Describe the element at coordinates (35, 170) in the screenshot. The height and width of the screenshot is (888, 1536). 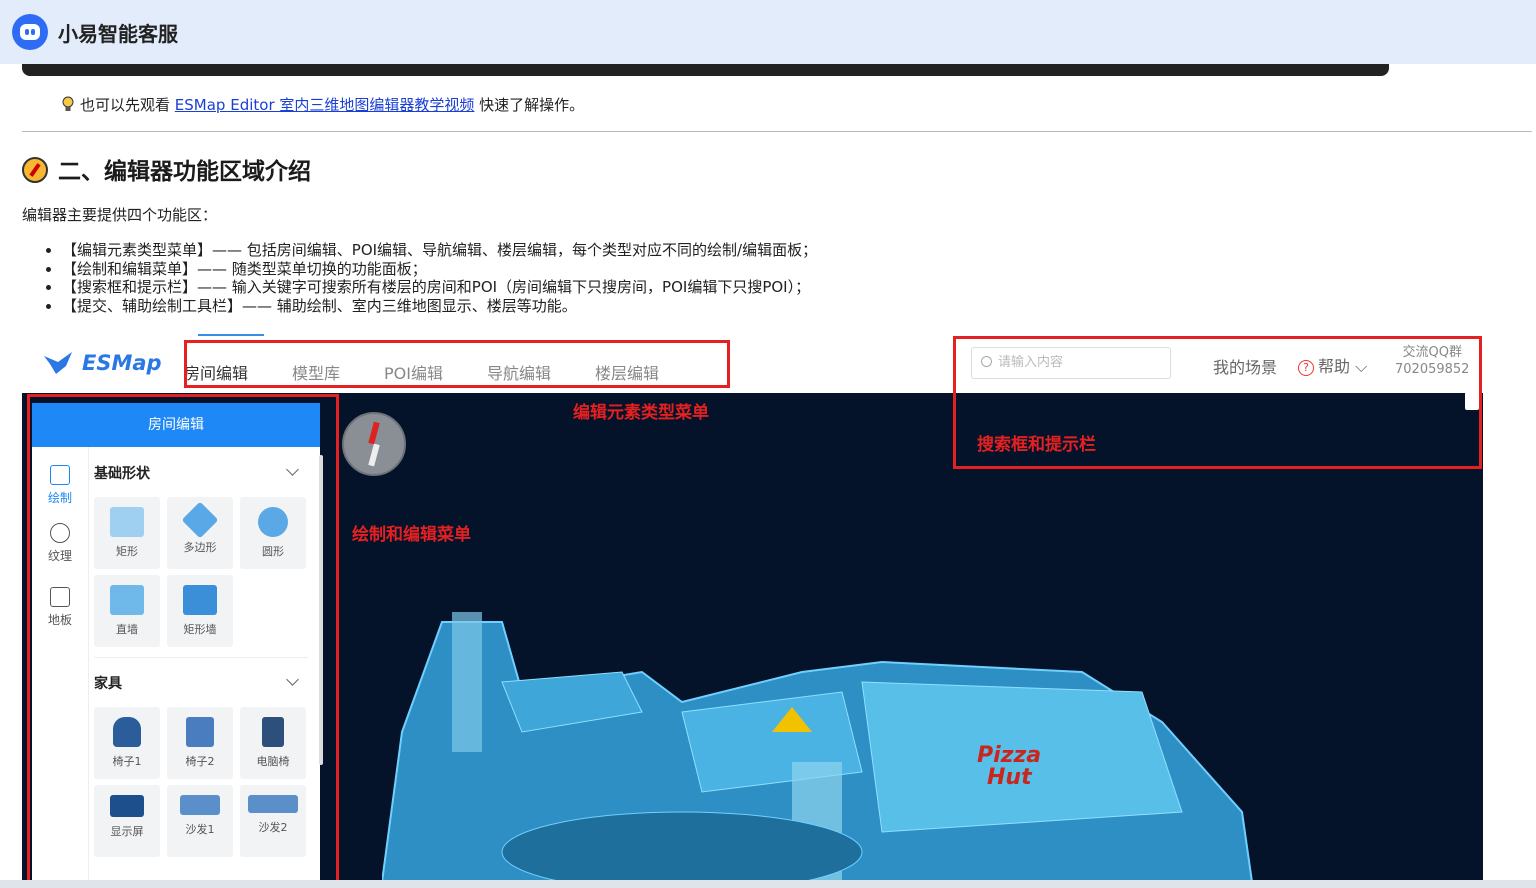
I see `compass-icon` at that location.